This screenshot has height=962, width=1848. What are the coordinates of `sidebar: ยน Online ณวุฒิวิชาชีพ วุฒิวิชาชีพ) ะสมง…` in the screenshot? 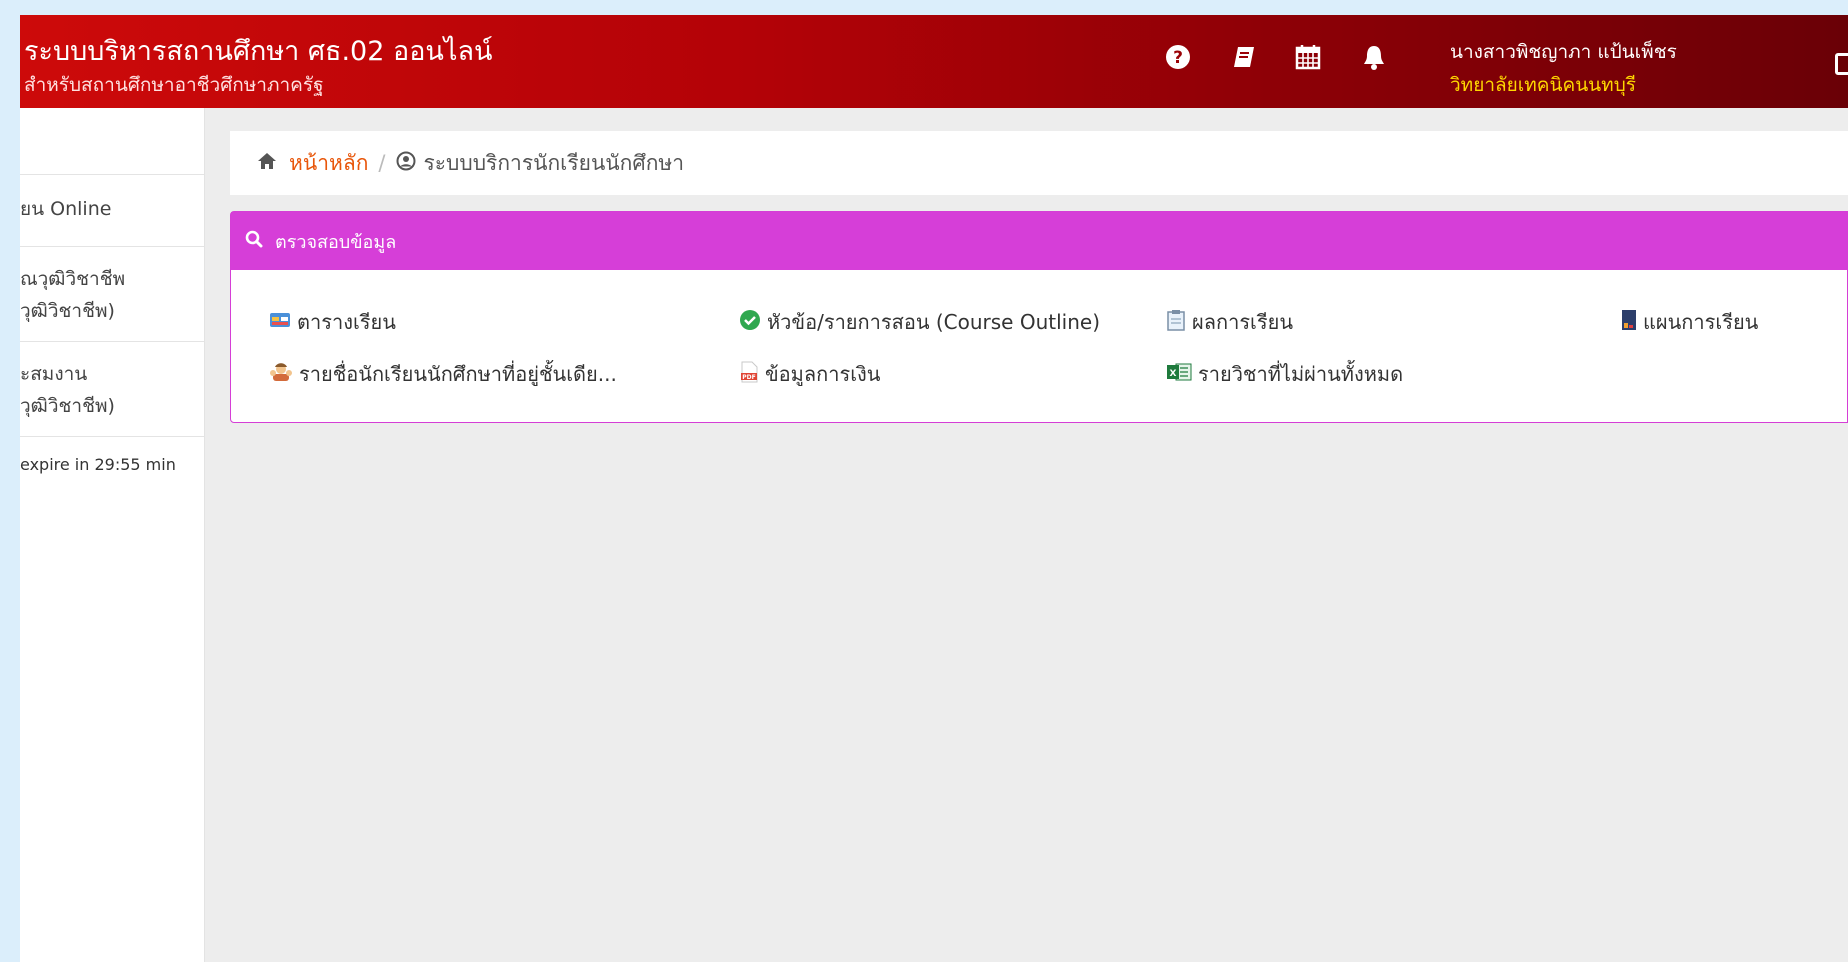 It's located at (112, 535).